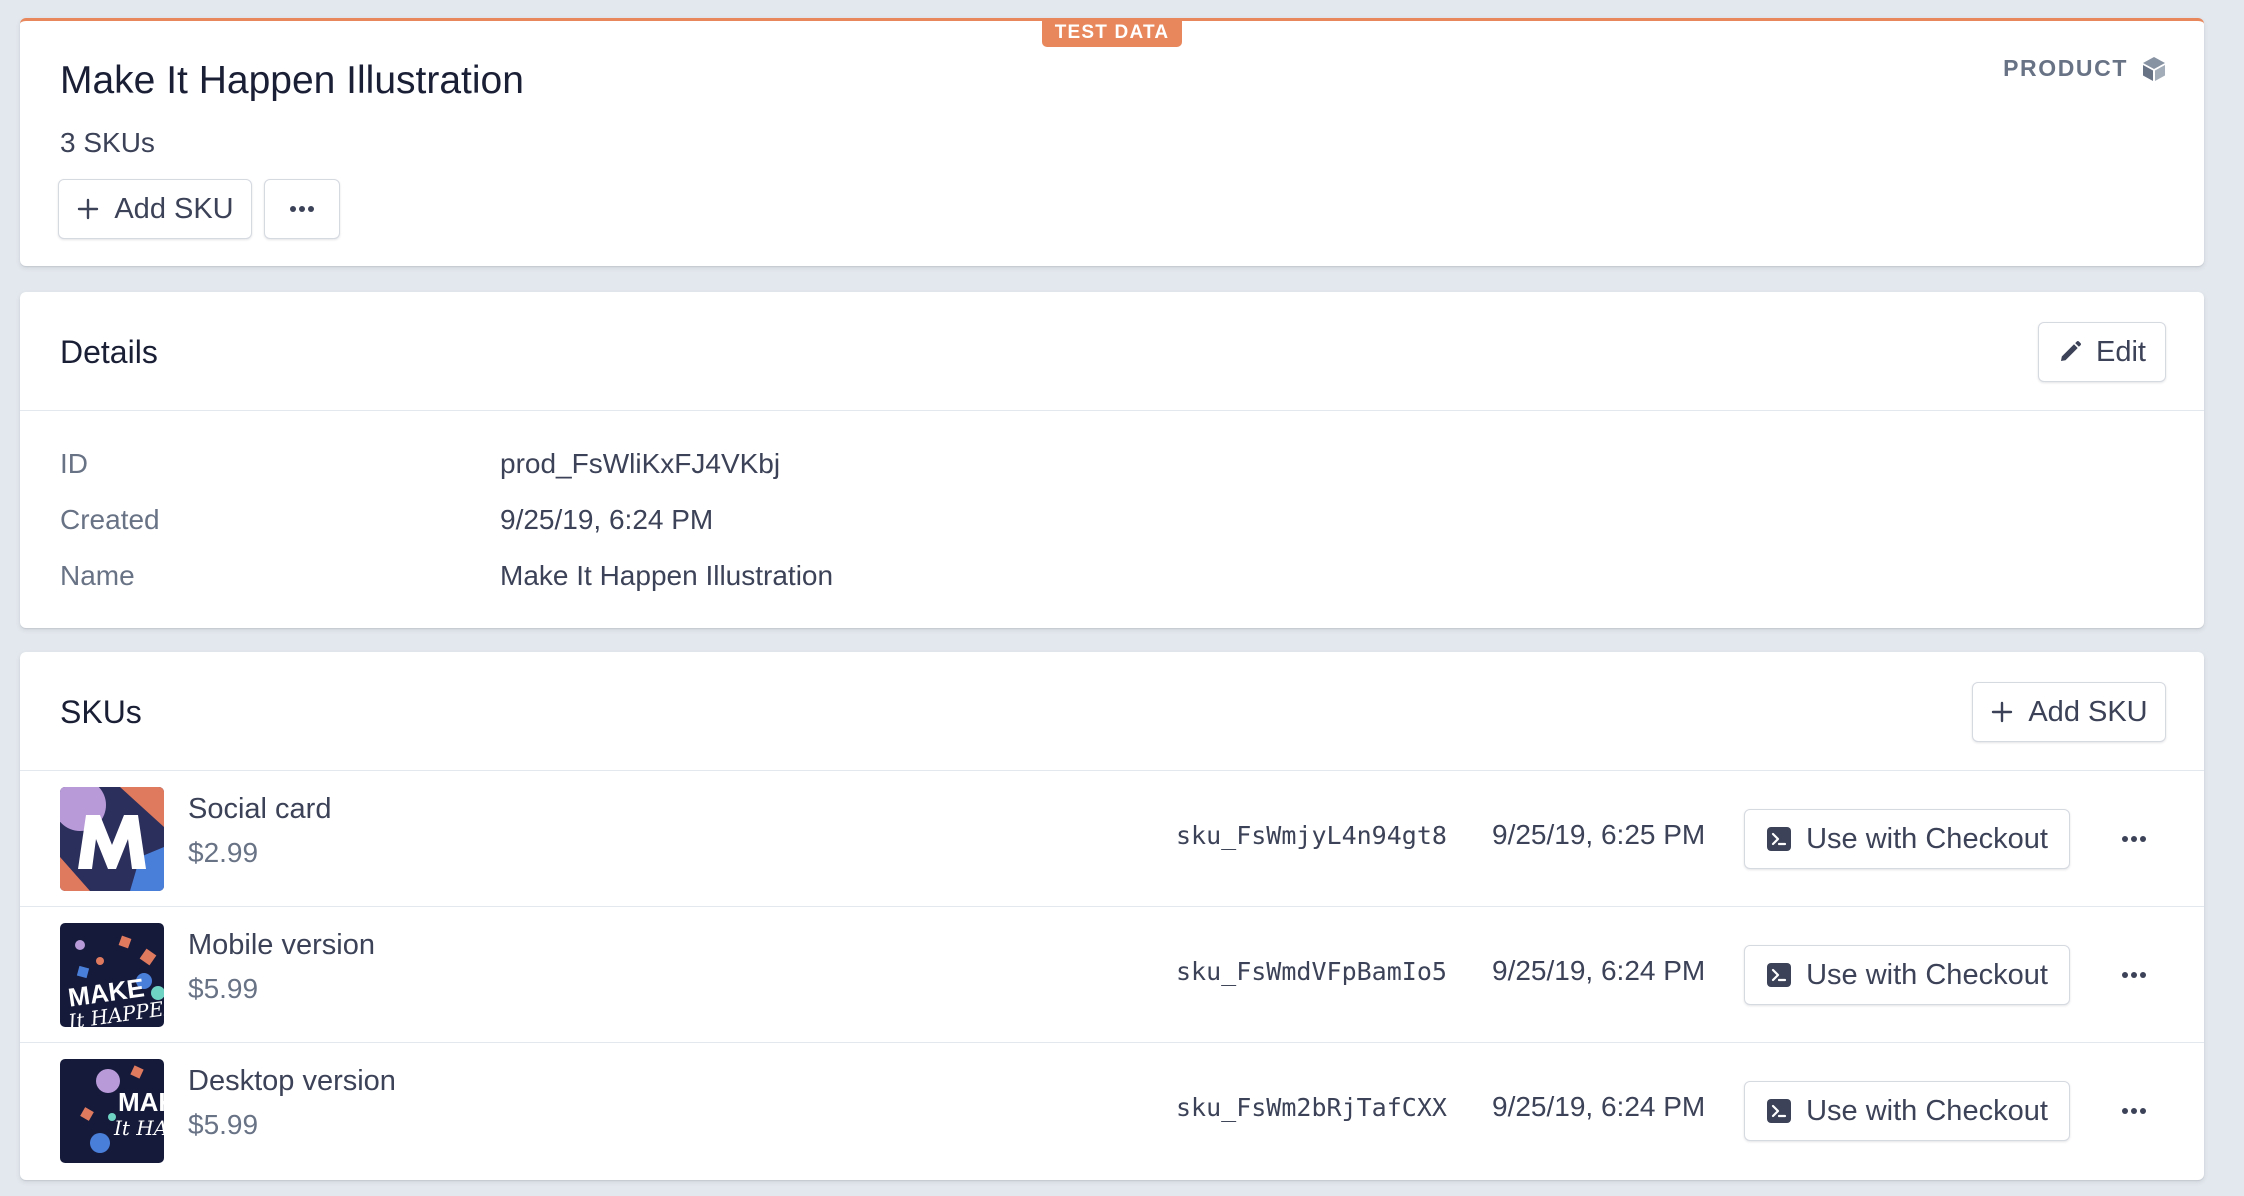  I want to click on more-actions-button, so click(302, 209).